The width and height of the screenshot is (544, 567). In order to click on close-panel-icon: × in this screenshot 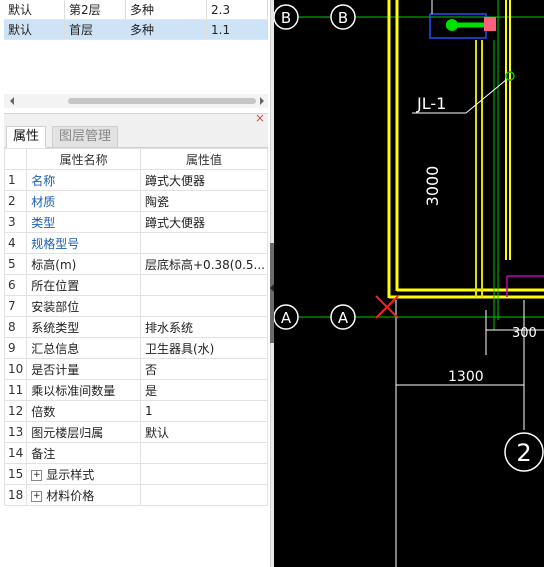, I will do `click(260, 118)`.